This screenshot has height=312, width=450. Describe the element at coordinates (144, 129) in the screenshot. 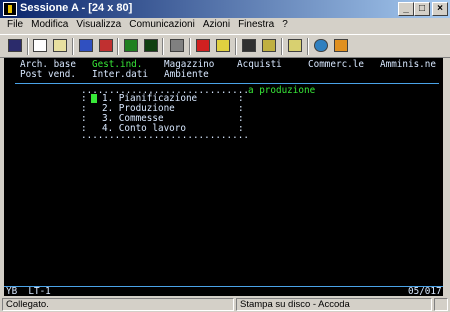

I see `menu-option-conto-lavoro: 4. Conto lavoro` at that location.